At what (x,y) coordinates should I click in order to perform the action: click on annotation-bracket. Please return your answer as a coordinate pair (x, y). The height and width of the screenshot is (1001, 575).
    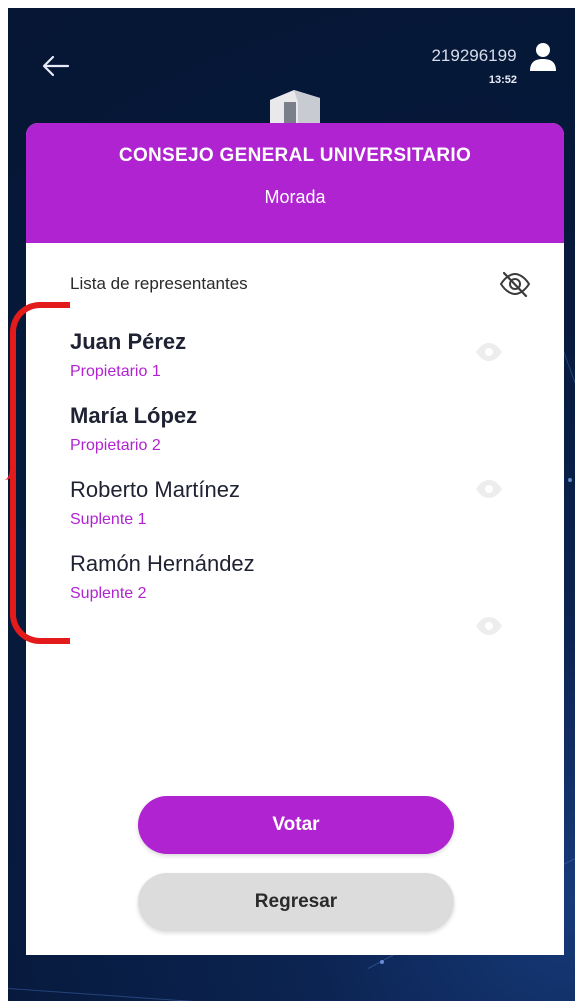
    Looking at the image, I should click on (40, 473).